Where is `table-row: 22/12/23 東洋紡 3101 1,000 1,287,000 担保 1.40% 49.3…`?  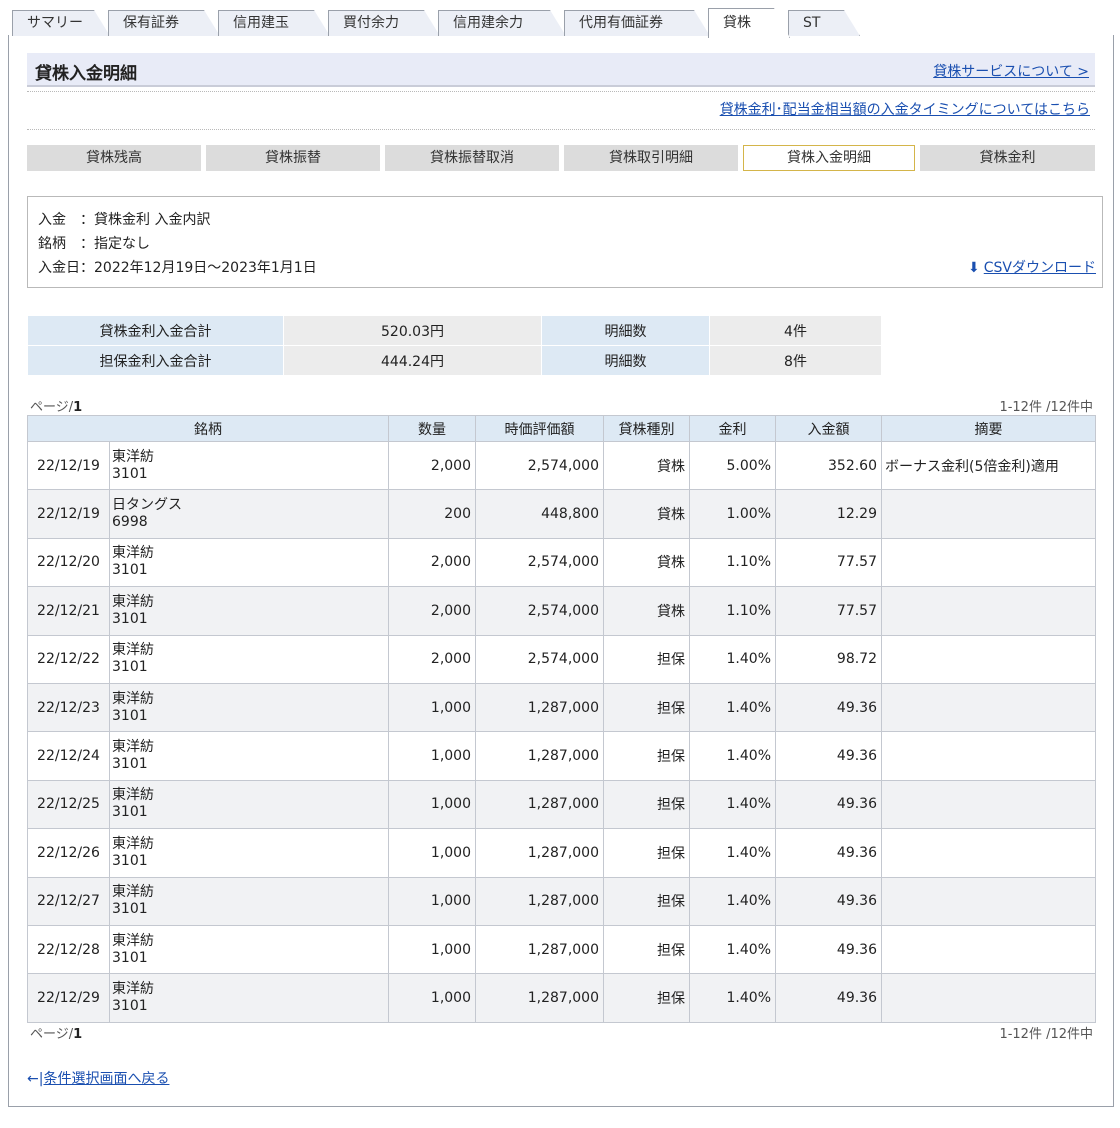
table-row: 22/12/23 東洋紡 3101 1,000 1,287,000 担保 1.40% 49.3… is located at coordinates (561, 707).